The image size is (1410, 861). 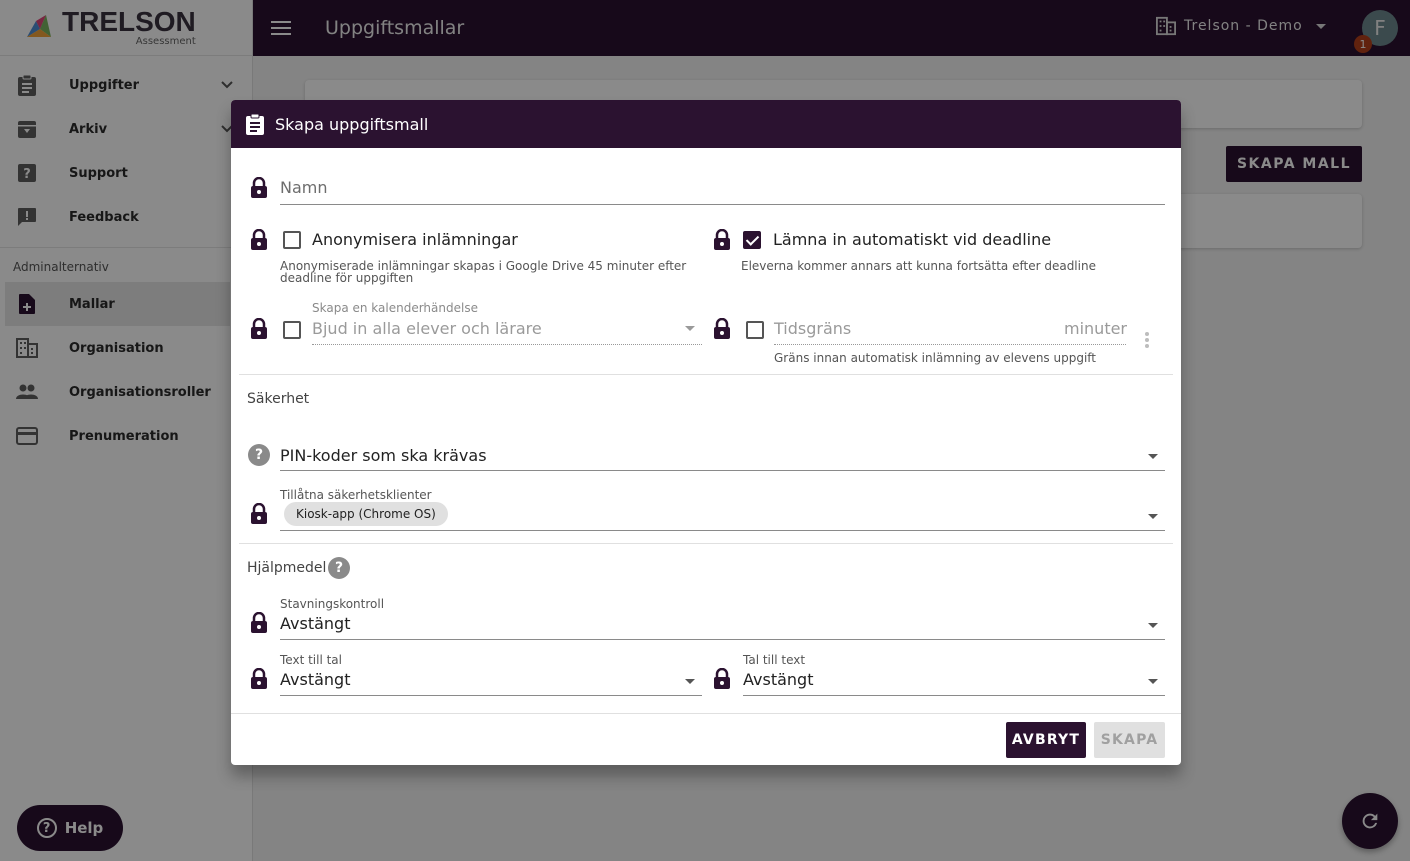 I want to click on time-limit-suffix: minuter, so click(x=1096, y=328).